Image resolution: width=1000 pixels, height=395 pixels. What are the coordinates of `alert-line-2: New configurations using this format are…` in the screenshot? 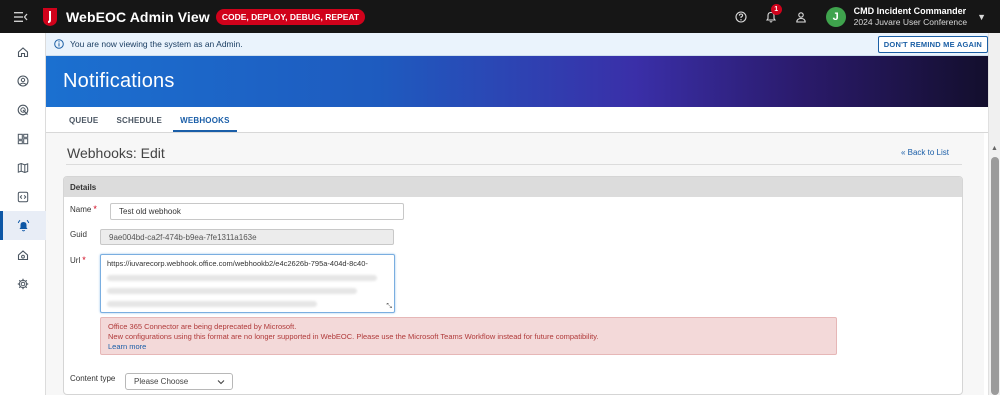 It's located at (353, 336).